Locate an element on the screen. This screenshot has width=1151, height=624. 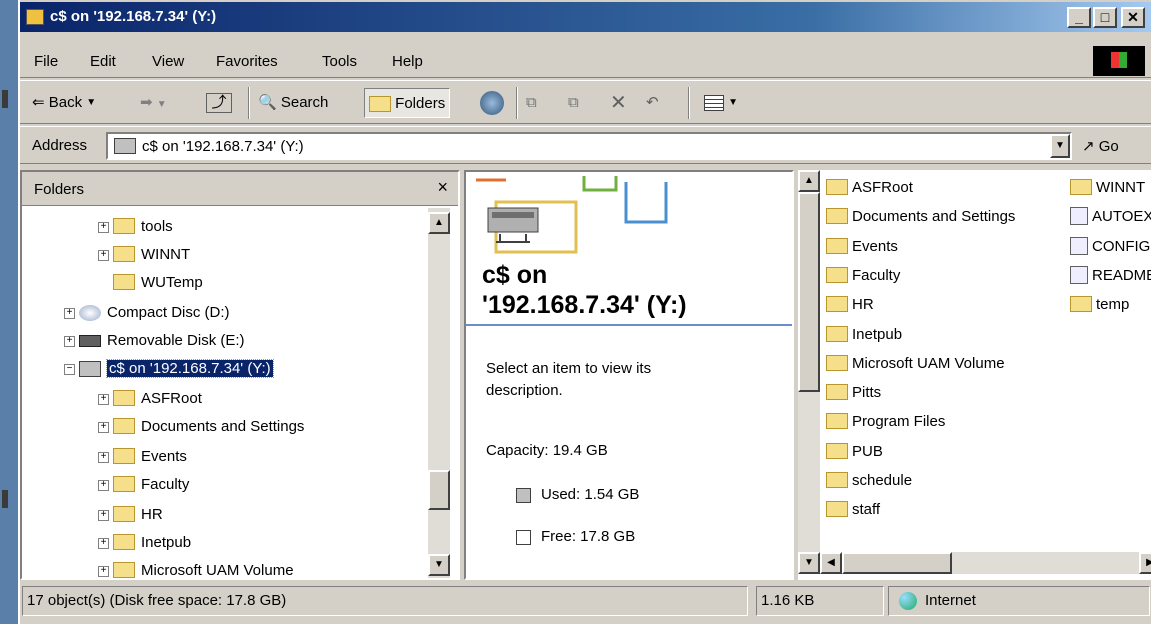
up-folder-button: ⤴ is located at coordinates (219, 103).